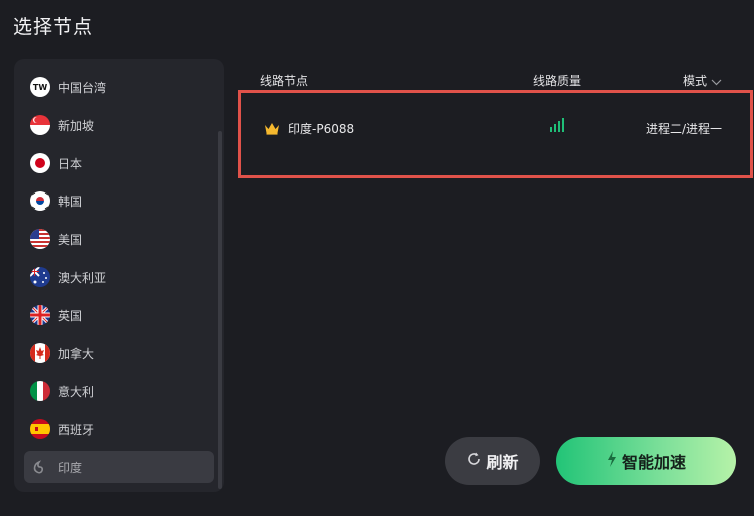 Image resolution: width=754 pixels, height=516 pixels. What do you see at coordinates (614, 461) in the screenshot?
I see `lightning-icon` at bounding box center [614, 461].